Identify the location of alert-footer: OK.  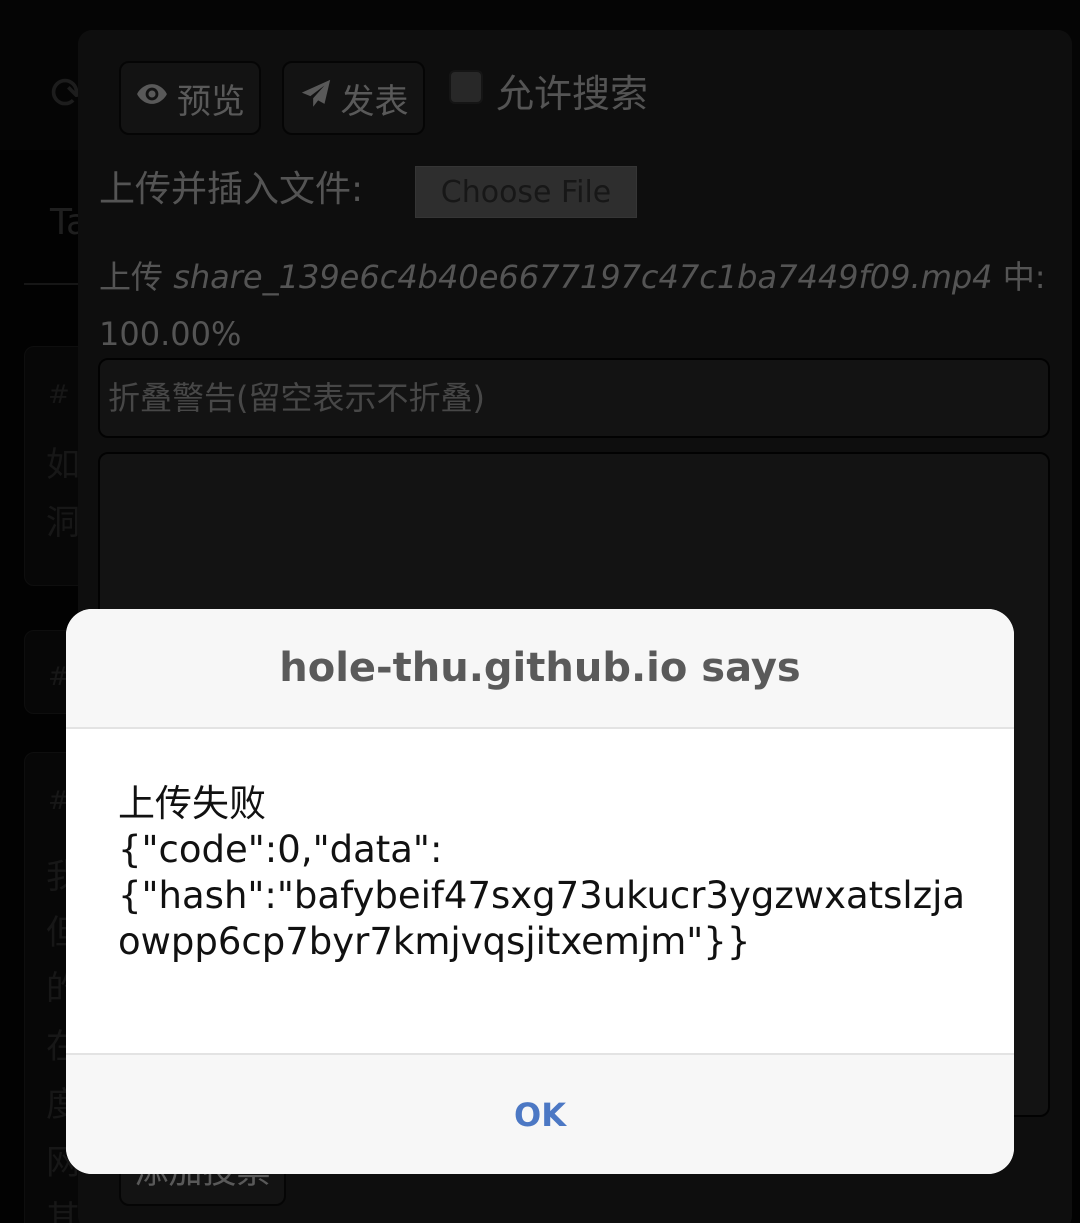
(540, 1113).